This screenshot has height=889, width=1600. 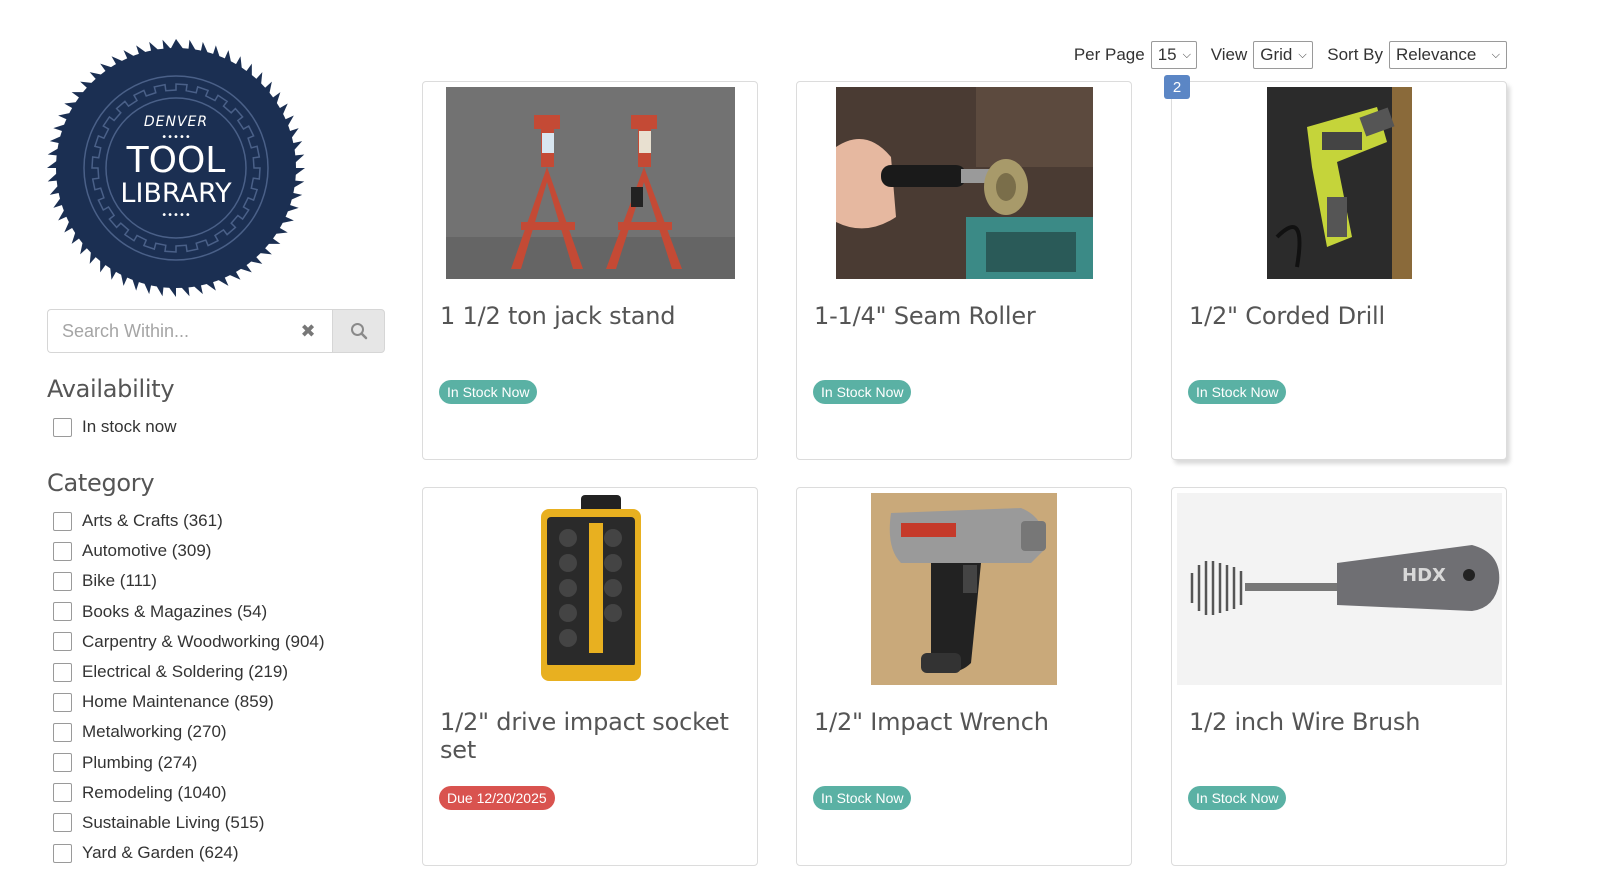 I want to click on category-option: Arts & Crafts (361), so click(x=189, y=521).